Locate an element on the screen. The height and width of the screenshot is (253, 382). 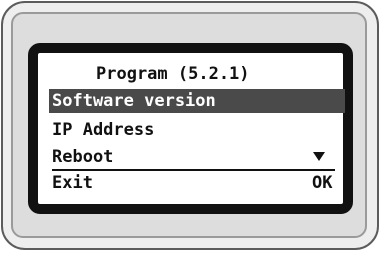
exit-softkey: Exit is located at coordinates (72, 183).